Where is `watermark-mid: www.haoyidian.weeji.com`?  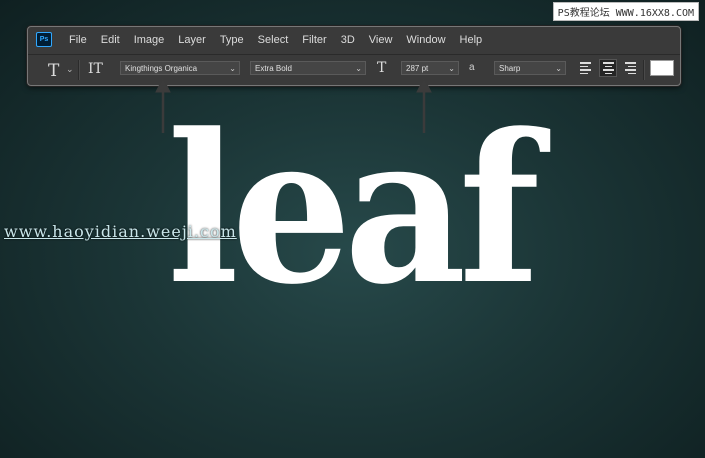 watermark-mid: www.haoyidian.weeji.com is located at coordinates (120, 231).